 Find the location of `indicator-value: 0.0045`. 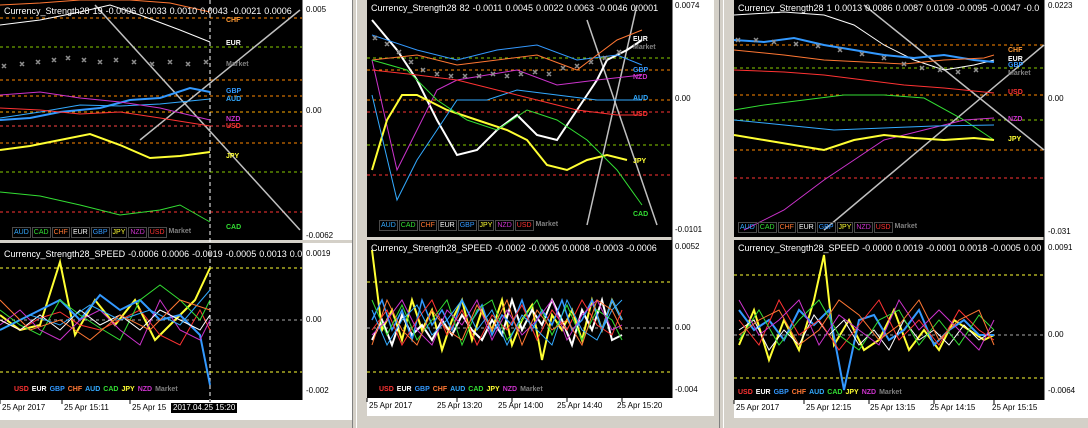

indicator-value: 0.0045 is located at coordinates (519, 8).